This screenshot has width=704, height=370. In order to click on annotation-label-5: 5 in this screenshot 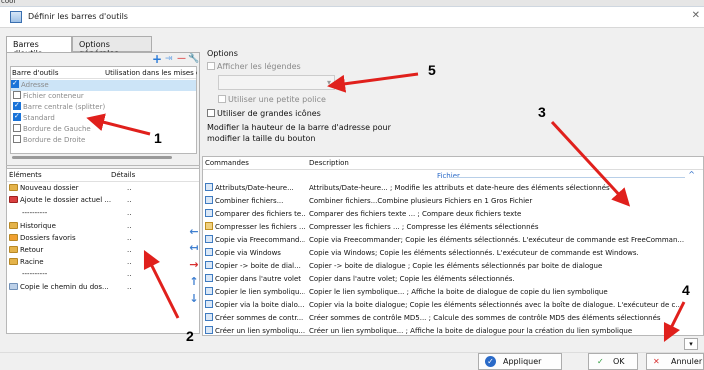, I will do `click(432, 70)`.